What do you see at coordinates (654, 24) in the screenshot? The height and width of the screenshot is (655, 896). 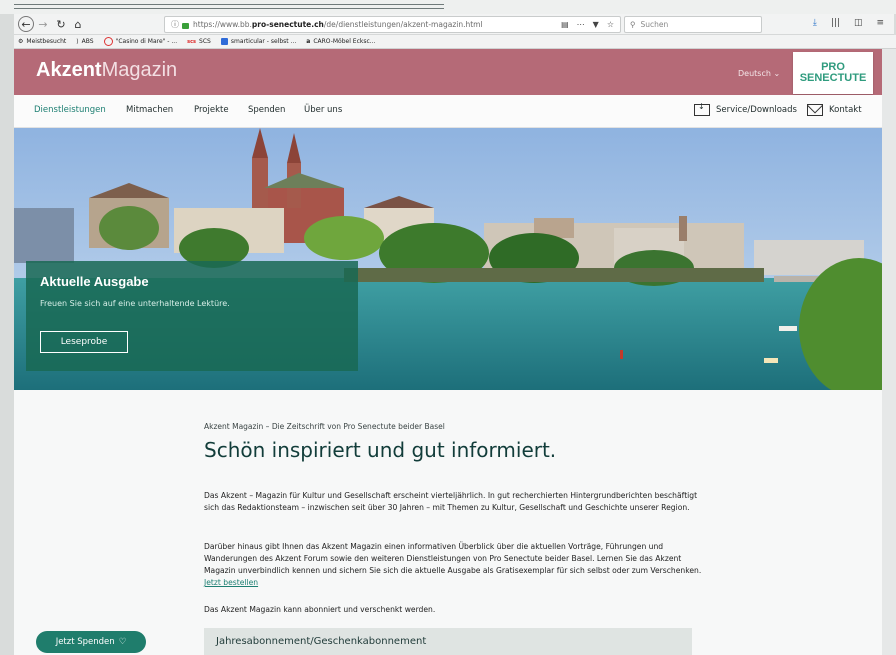 I see `search-placeholder: Suchen` at bounding box center [654, 24].